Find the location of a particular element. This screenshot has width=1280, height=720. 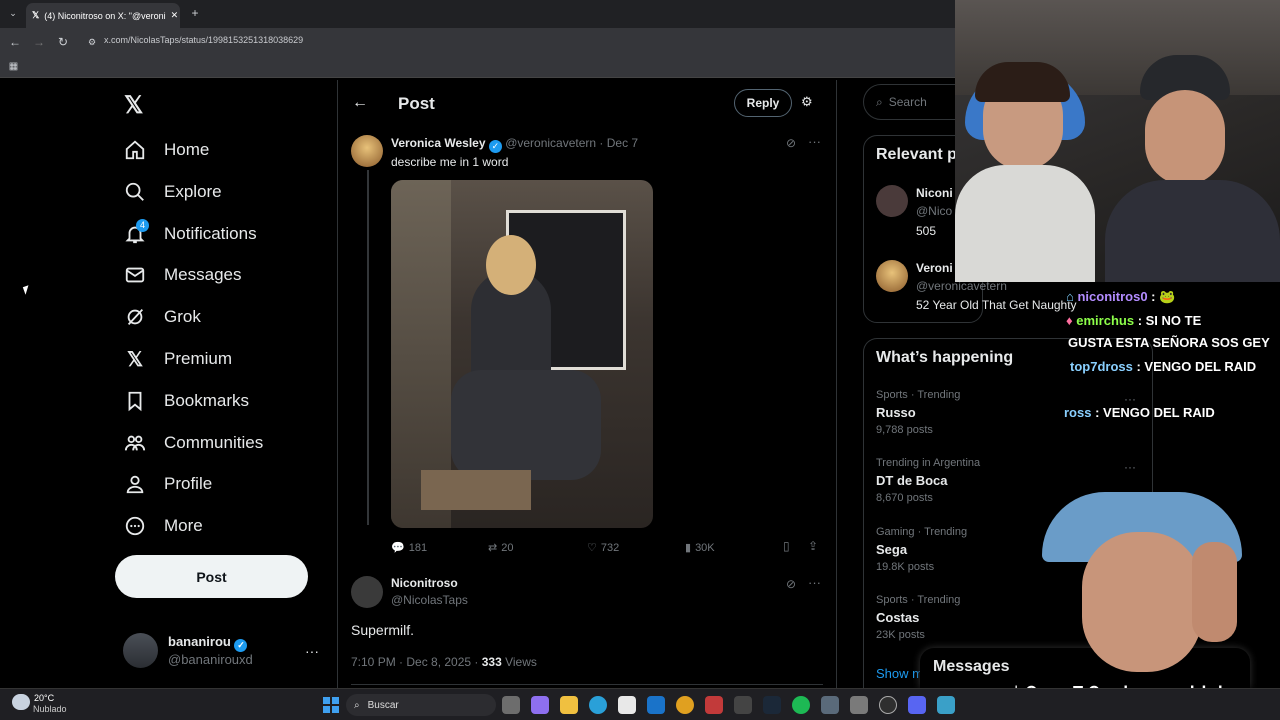

relevant-name-2: Veroni is located at coordinates (934, 268).